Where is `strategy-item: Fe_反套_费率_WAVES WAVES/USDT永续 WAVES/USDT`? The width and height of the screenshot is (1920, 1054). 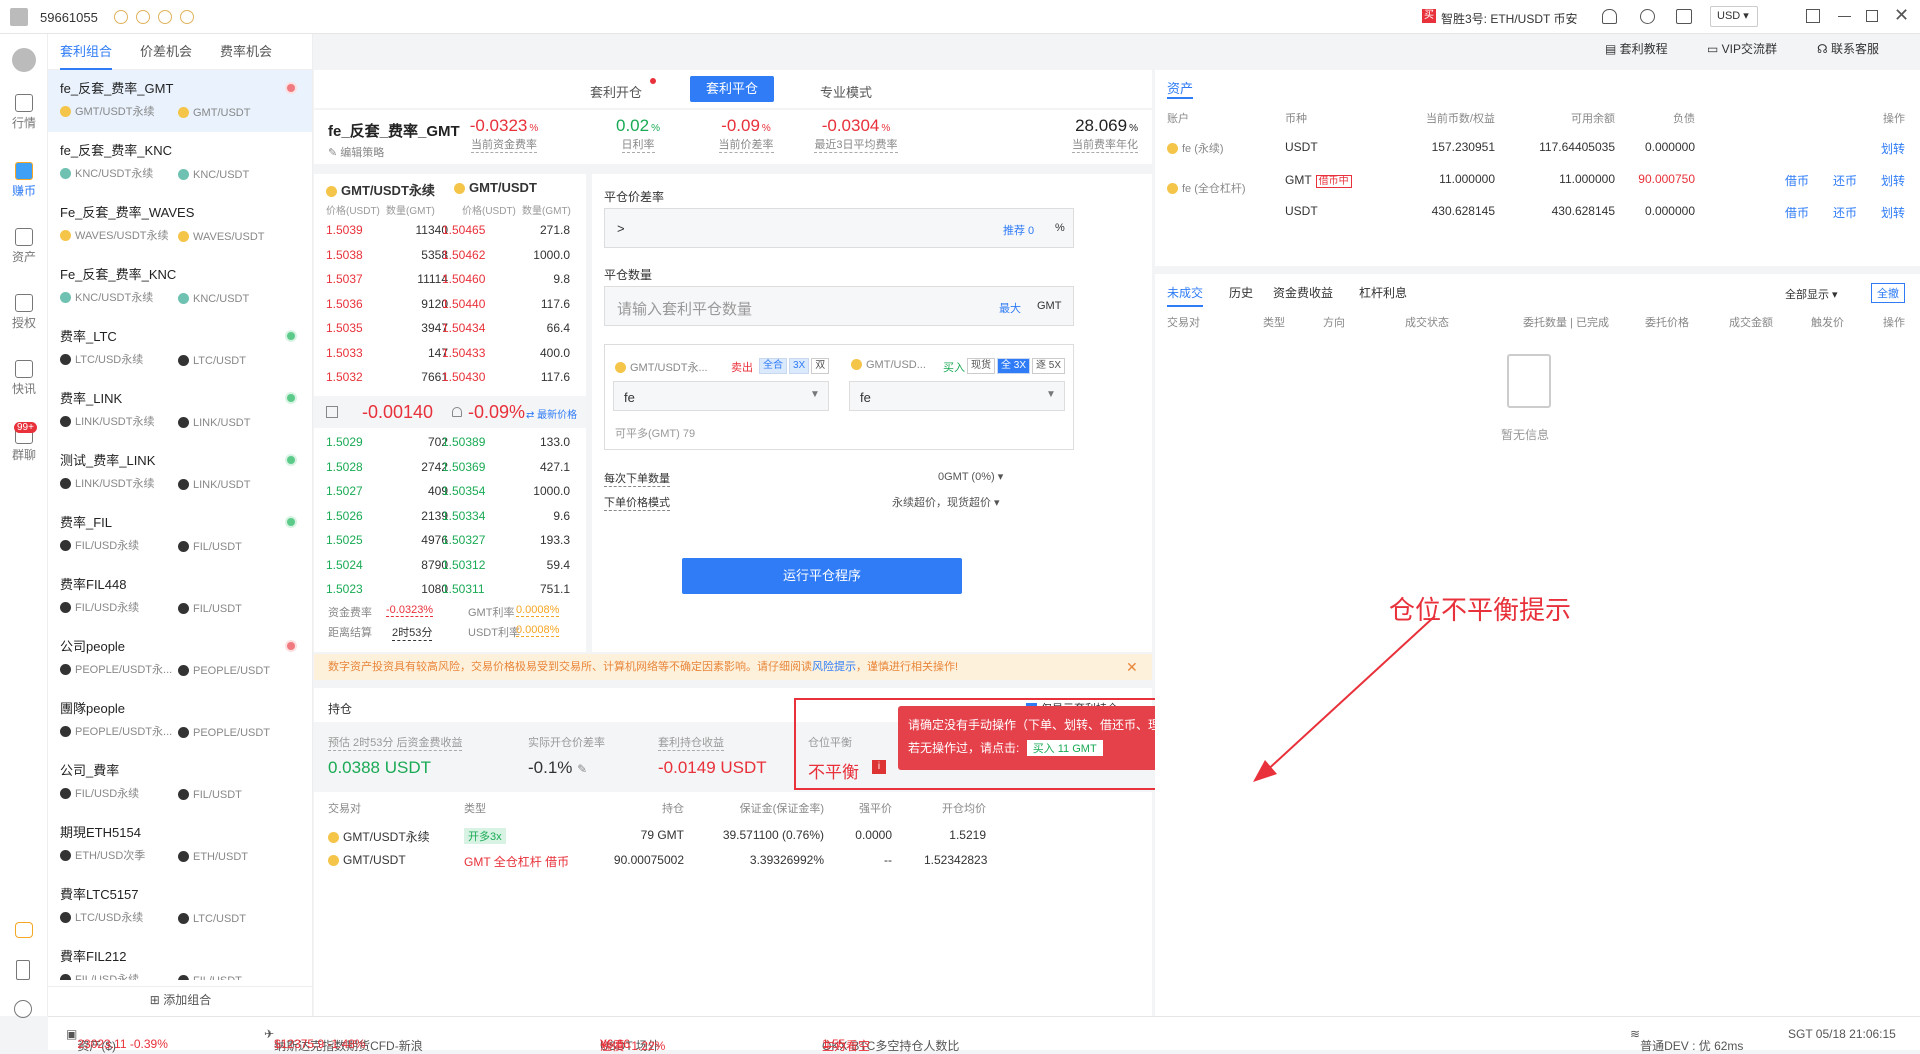 strategy-item: Fe_反套_费率_WAVES WAVES/USDT永续 WAVES/USDT is located at coordinates (180, 225).